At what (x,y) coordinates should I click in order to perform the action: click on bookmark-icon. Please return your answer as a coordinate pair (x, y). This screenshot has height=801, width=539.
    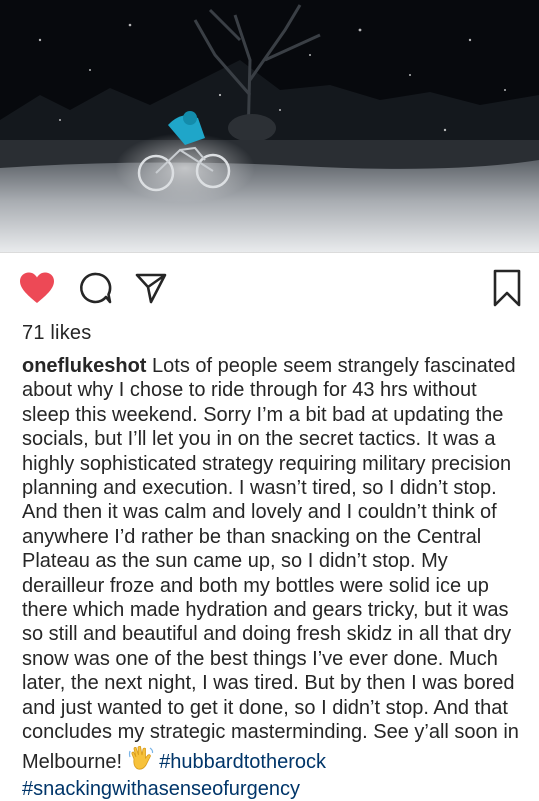
    Looking at the image, I should click on (507, 288).